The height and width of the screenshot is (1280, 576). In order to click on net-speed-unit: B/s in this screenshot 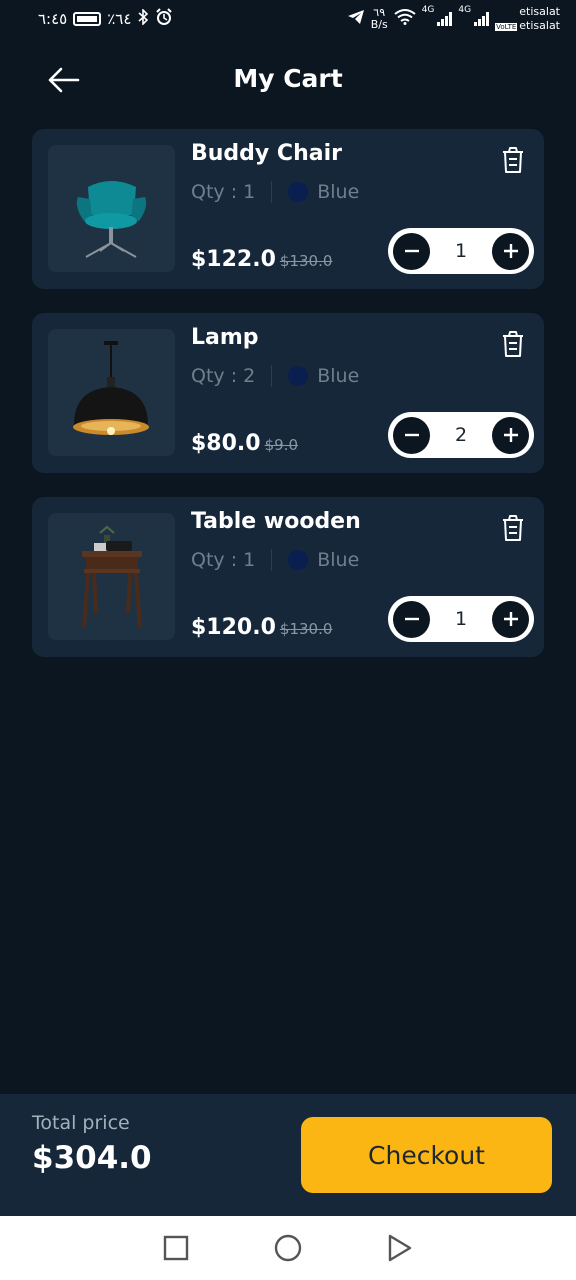, I will do `click(379, 24)`.